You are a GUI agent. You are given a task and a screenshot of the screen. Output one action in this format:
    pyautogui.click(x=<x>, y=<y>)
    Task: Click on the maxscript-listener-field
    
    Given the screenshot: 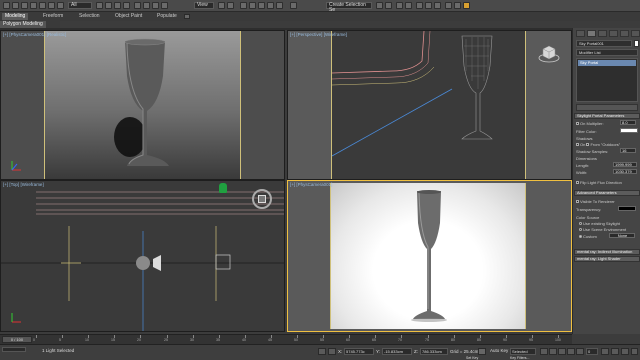 What is the action you would take?
    pyautogui.click(x=14, y=349)
    